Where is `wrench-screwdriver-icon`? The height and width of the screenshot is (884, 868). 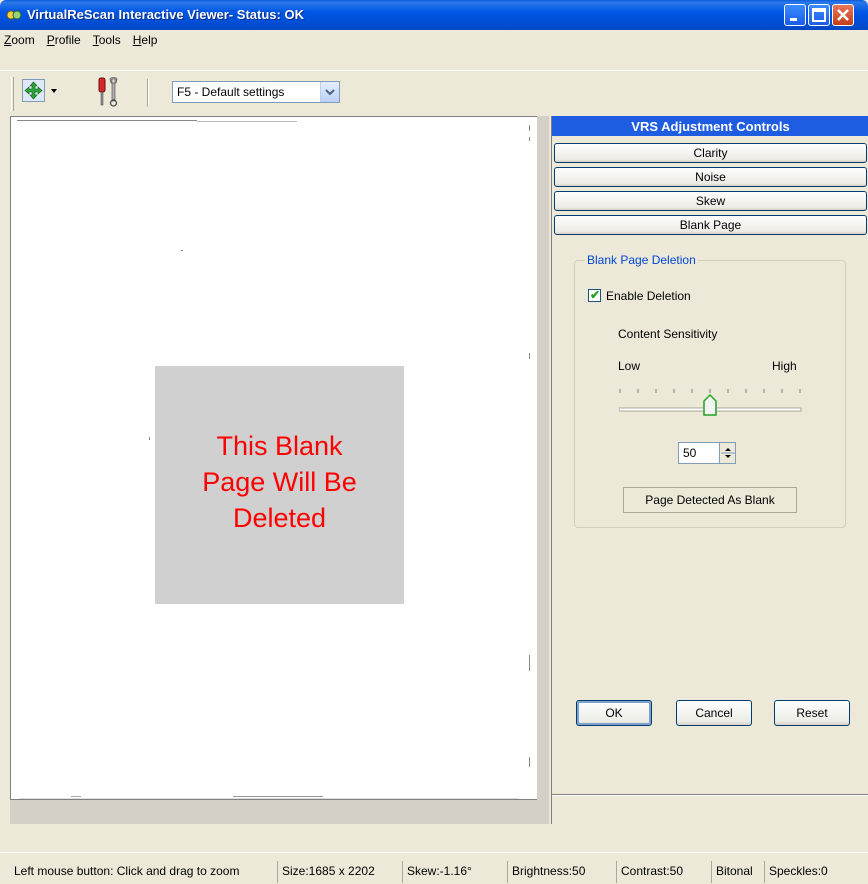
wrench-screwdriver-icon is located at coordinates (108, 92).